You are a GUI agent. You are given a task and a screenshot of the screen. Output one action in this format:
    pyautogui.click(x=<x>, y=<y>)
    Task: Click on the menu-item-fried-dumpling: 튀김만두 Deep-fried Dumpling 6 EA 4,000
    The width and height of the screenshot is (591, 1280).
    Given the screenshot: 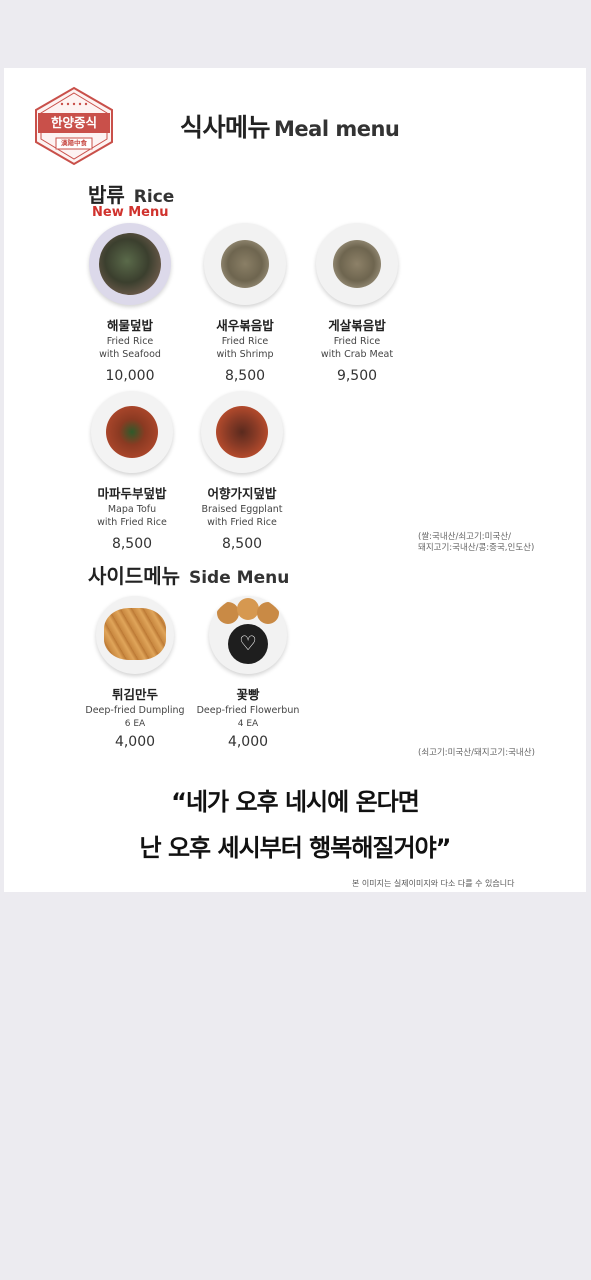 What is the action you would take?
    pyautogui.click(x=135, y=673)
    